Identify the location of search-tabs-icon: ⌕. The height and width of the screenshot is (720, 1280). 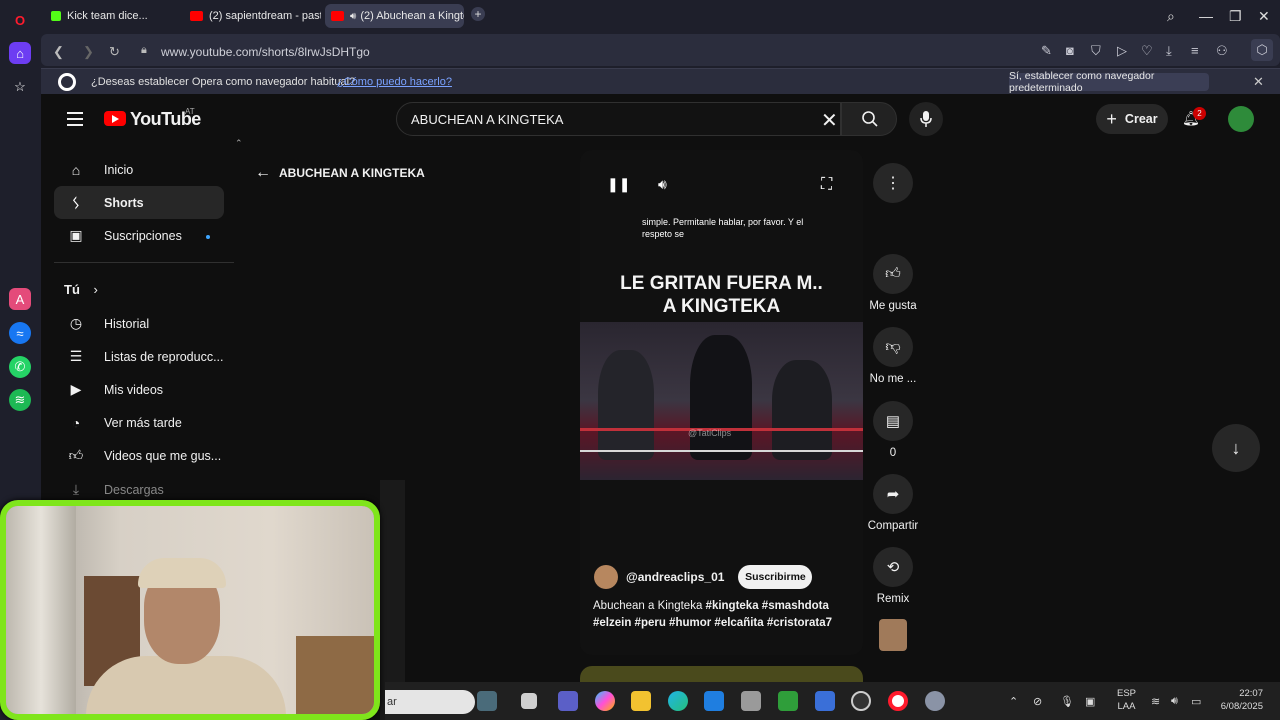
(1171, 16).